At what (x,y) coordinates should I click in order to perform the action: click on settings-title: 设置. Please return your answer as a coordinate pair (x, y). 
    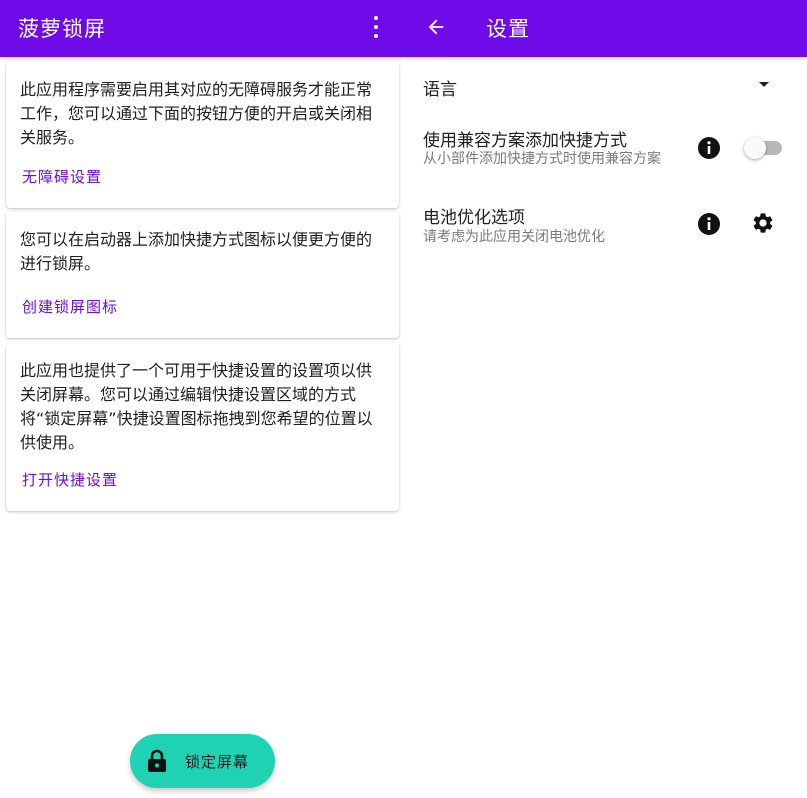
    Looking at the image, I should click on (508, 29).